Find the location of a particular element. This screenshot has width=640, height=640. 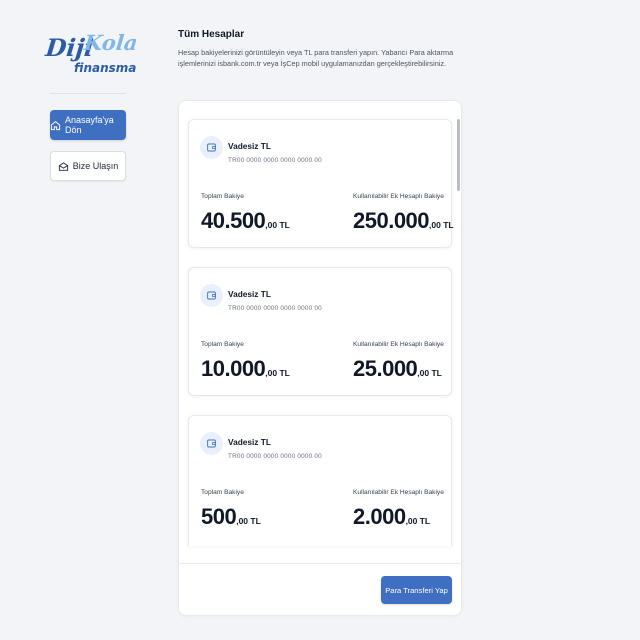

balance-amount: 500,00 TL is located at coordinates (231, 517).